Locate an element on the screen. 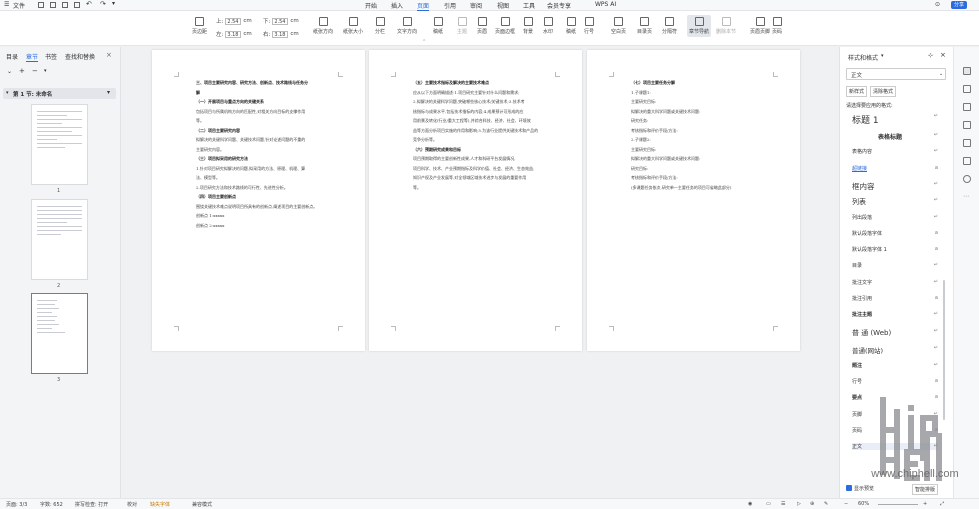 The image size is (979, 509). proofread: 校对 is located at coordinates (132, 504).